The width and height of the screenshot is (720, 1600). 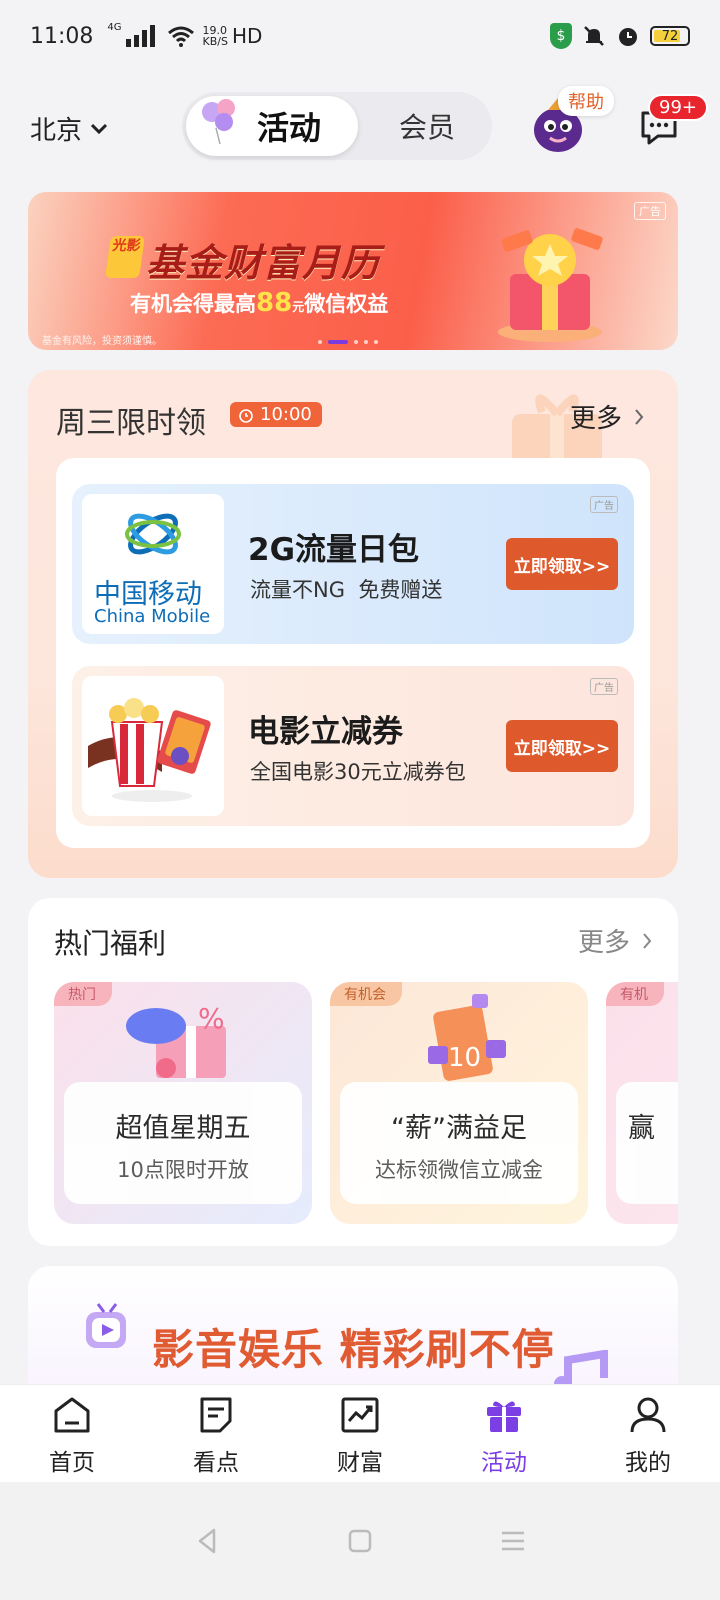 I want to click on clock-icon, so click(x=246, y=415).